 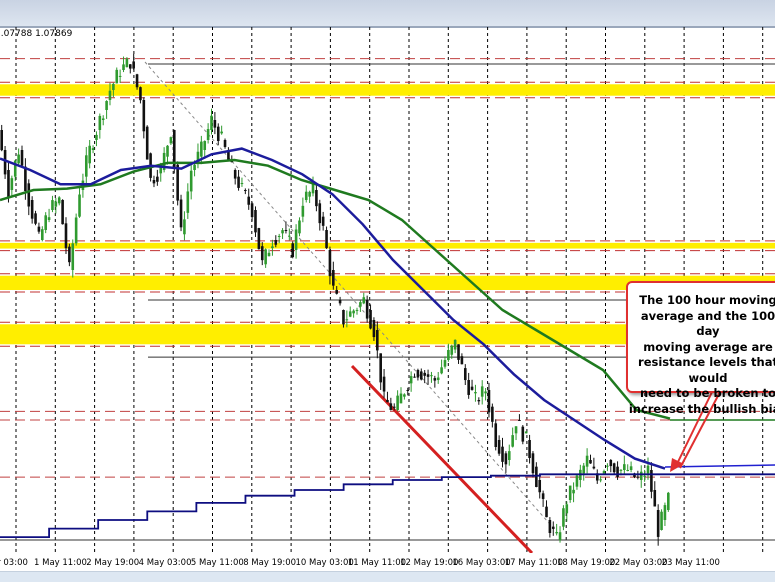 What do you see at coordinates (324, 563) in the screenshot?
I see `x-tick-label: 10 May 03:00` at bounding box center [324, 563].